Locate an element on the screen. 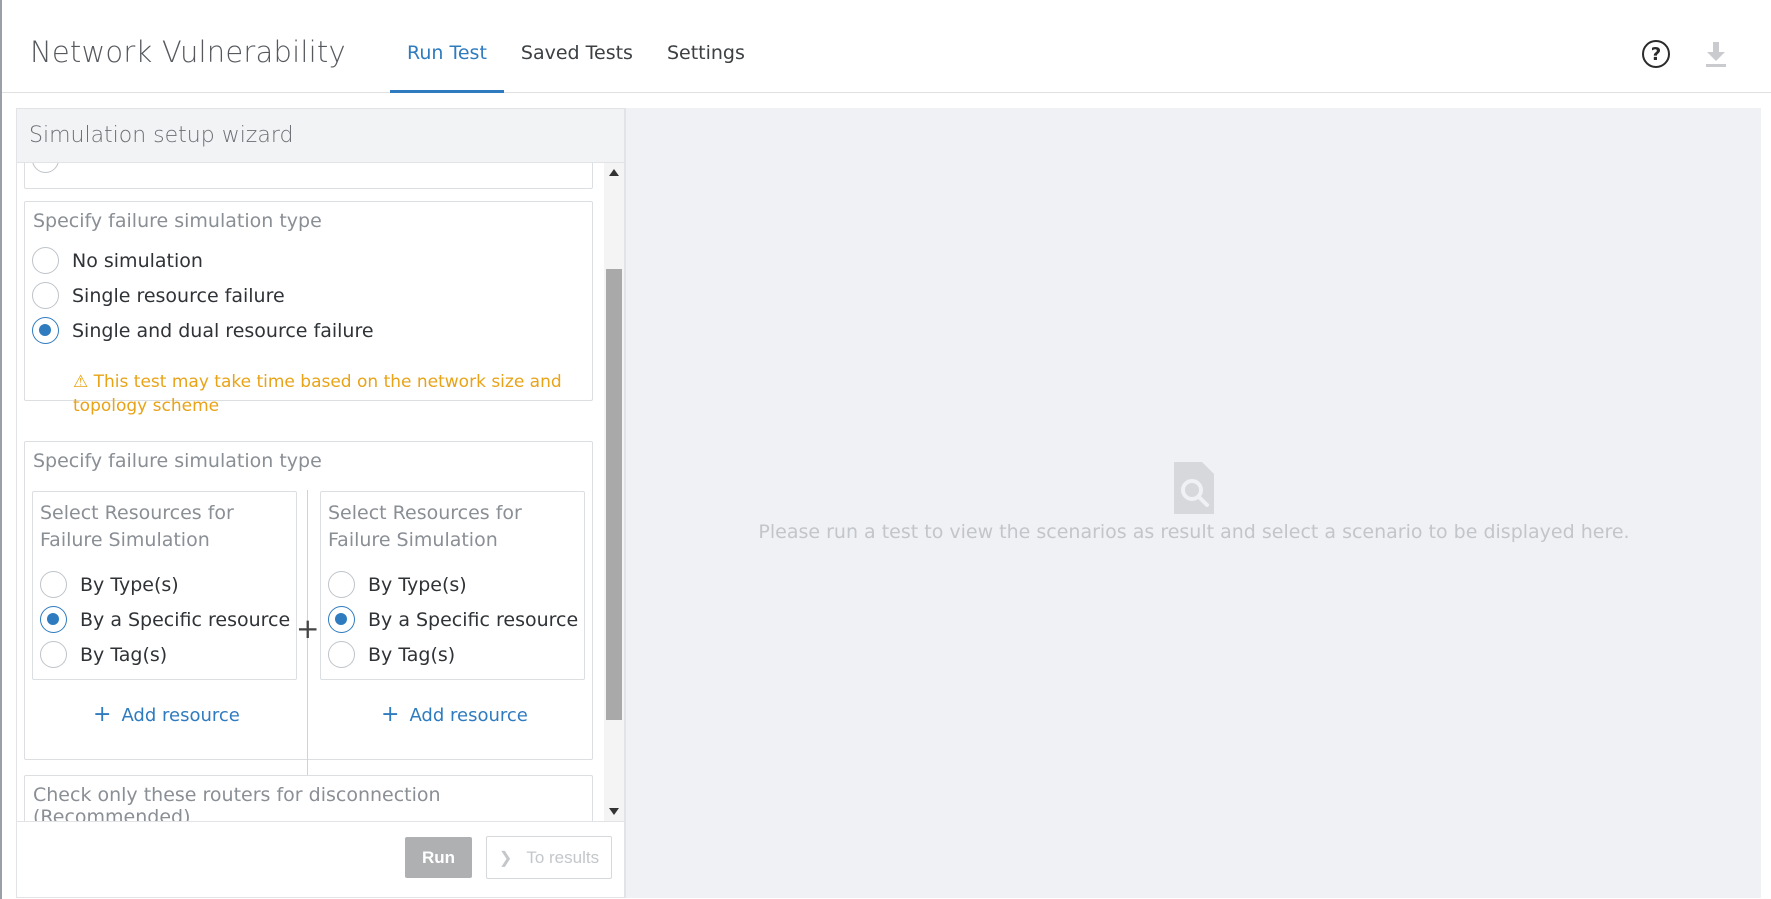 This screenshot has height=899, width=1771. tab-saved-tests: Saved Tests is located at coordinates (577, 46).